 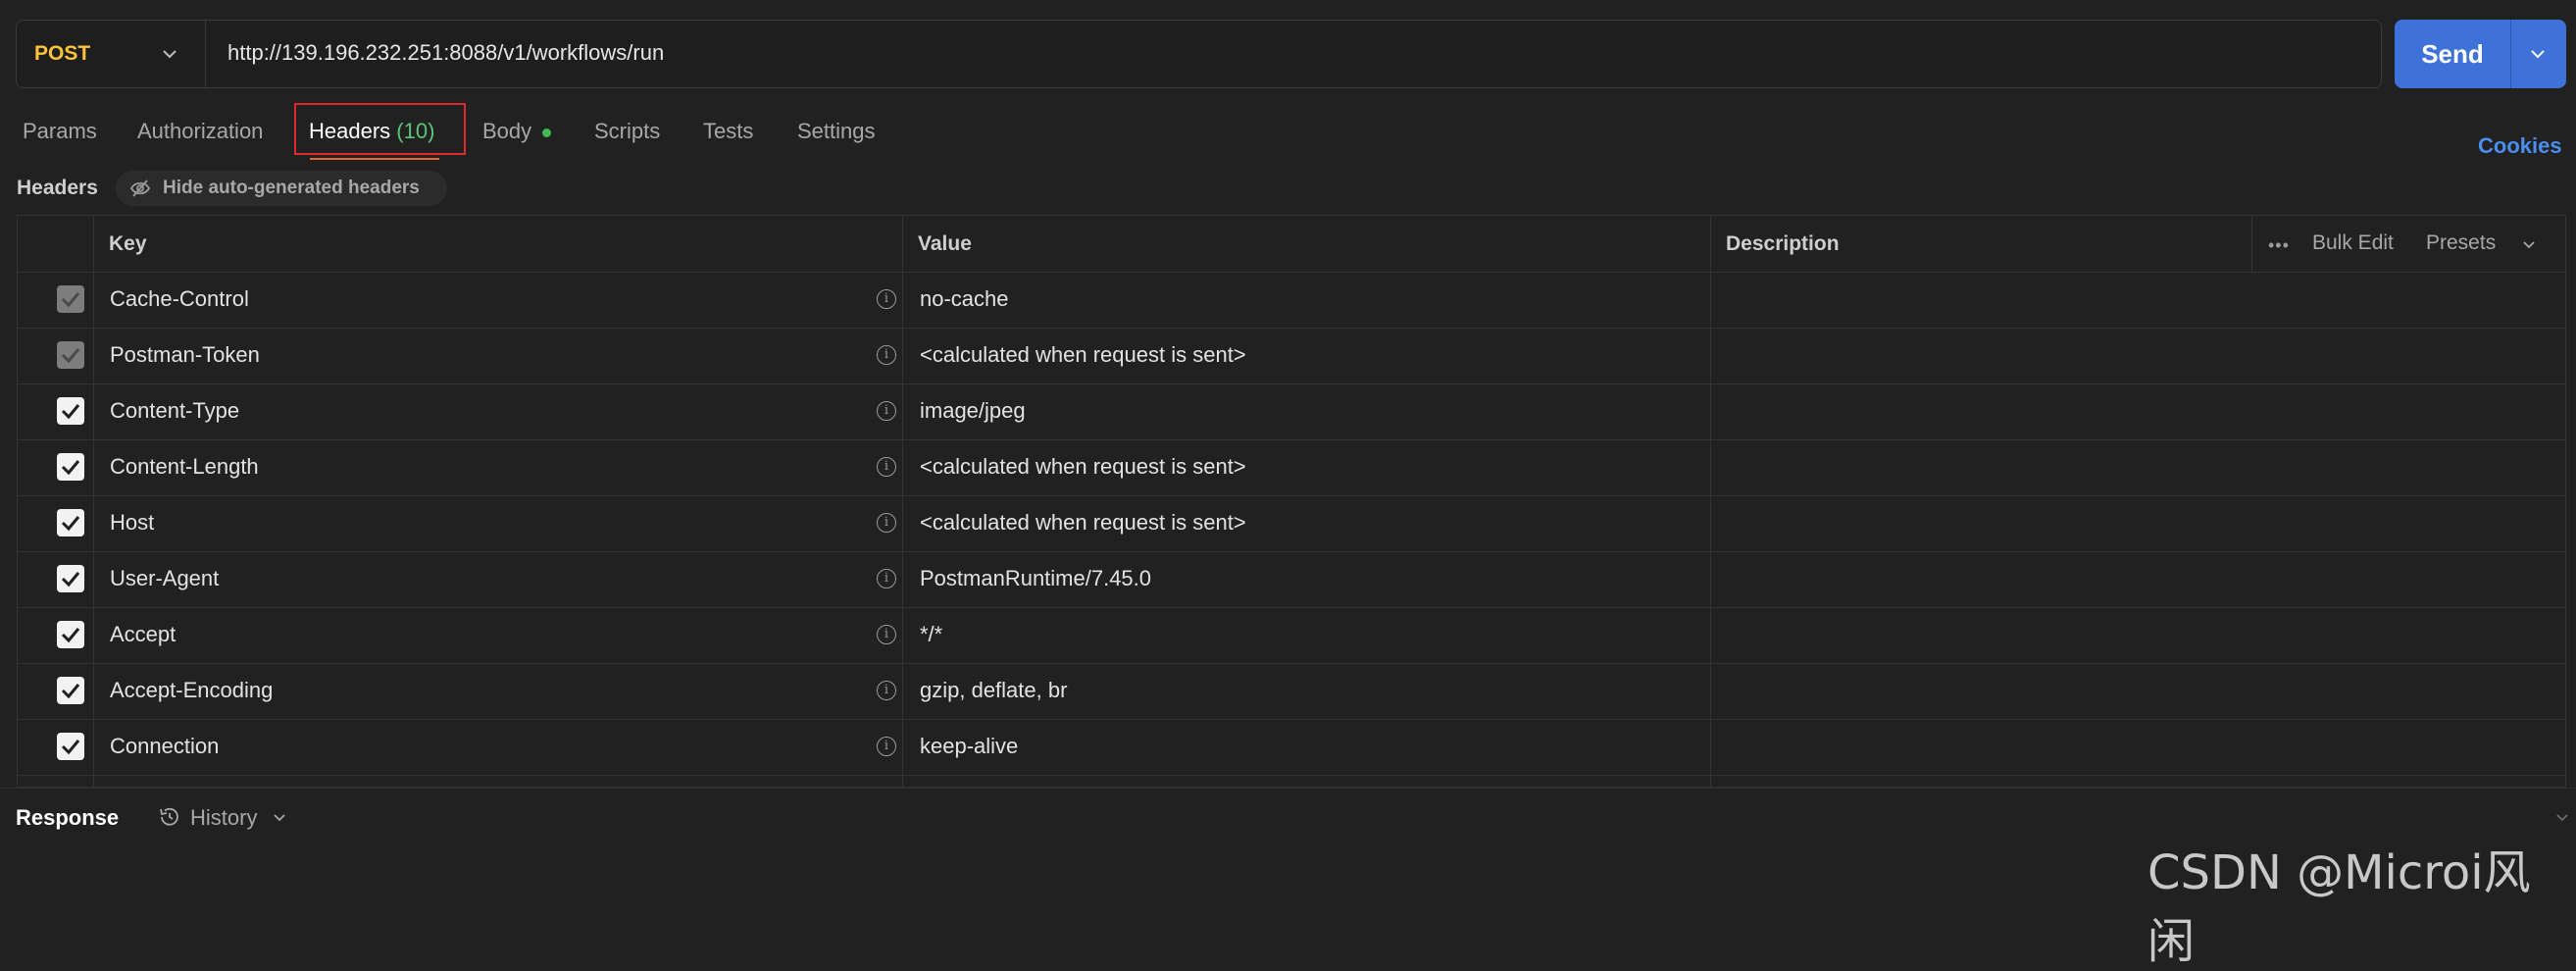 What do you see at coordinates (837, 131) in the screenshot?
I see `tab-settings: Settings` at bounding box center [837, 131].